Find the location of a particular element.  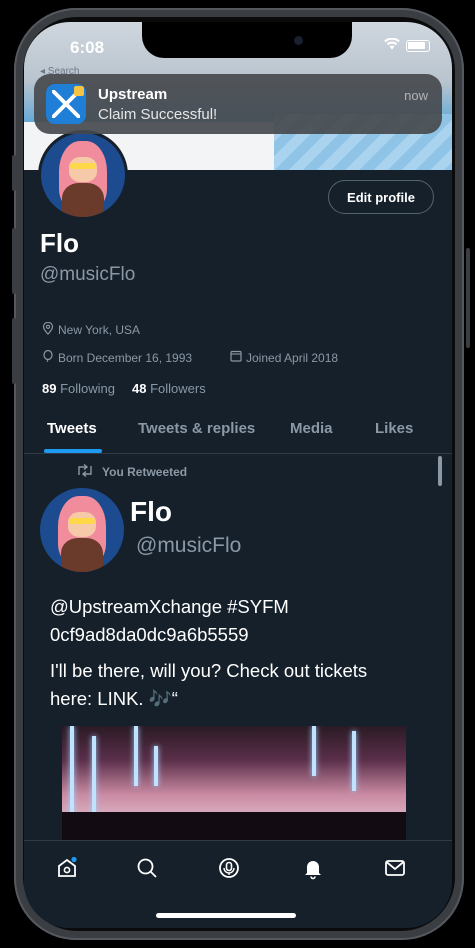

bottom-navigation is located at coordinates (238, 884).